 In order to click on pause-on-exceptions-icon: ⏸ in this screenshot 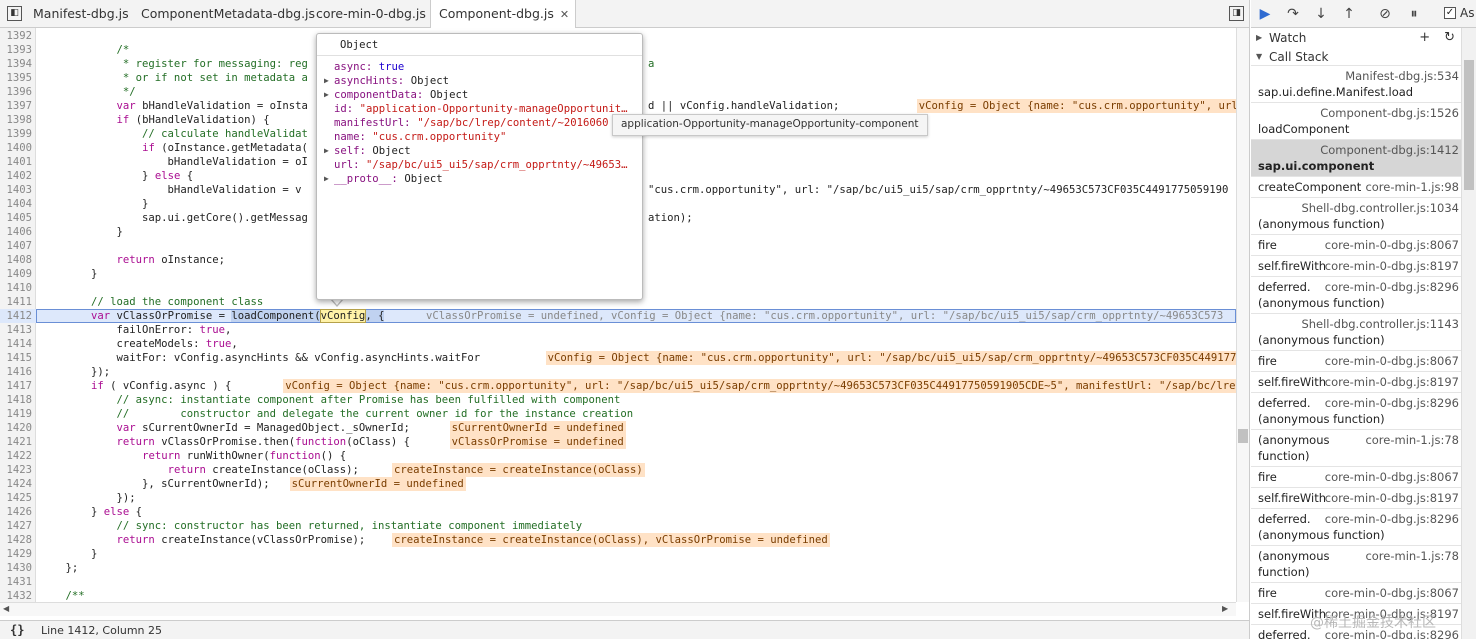, I will do `click(1414, 14)`.